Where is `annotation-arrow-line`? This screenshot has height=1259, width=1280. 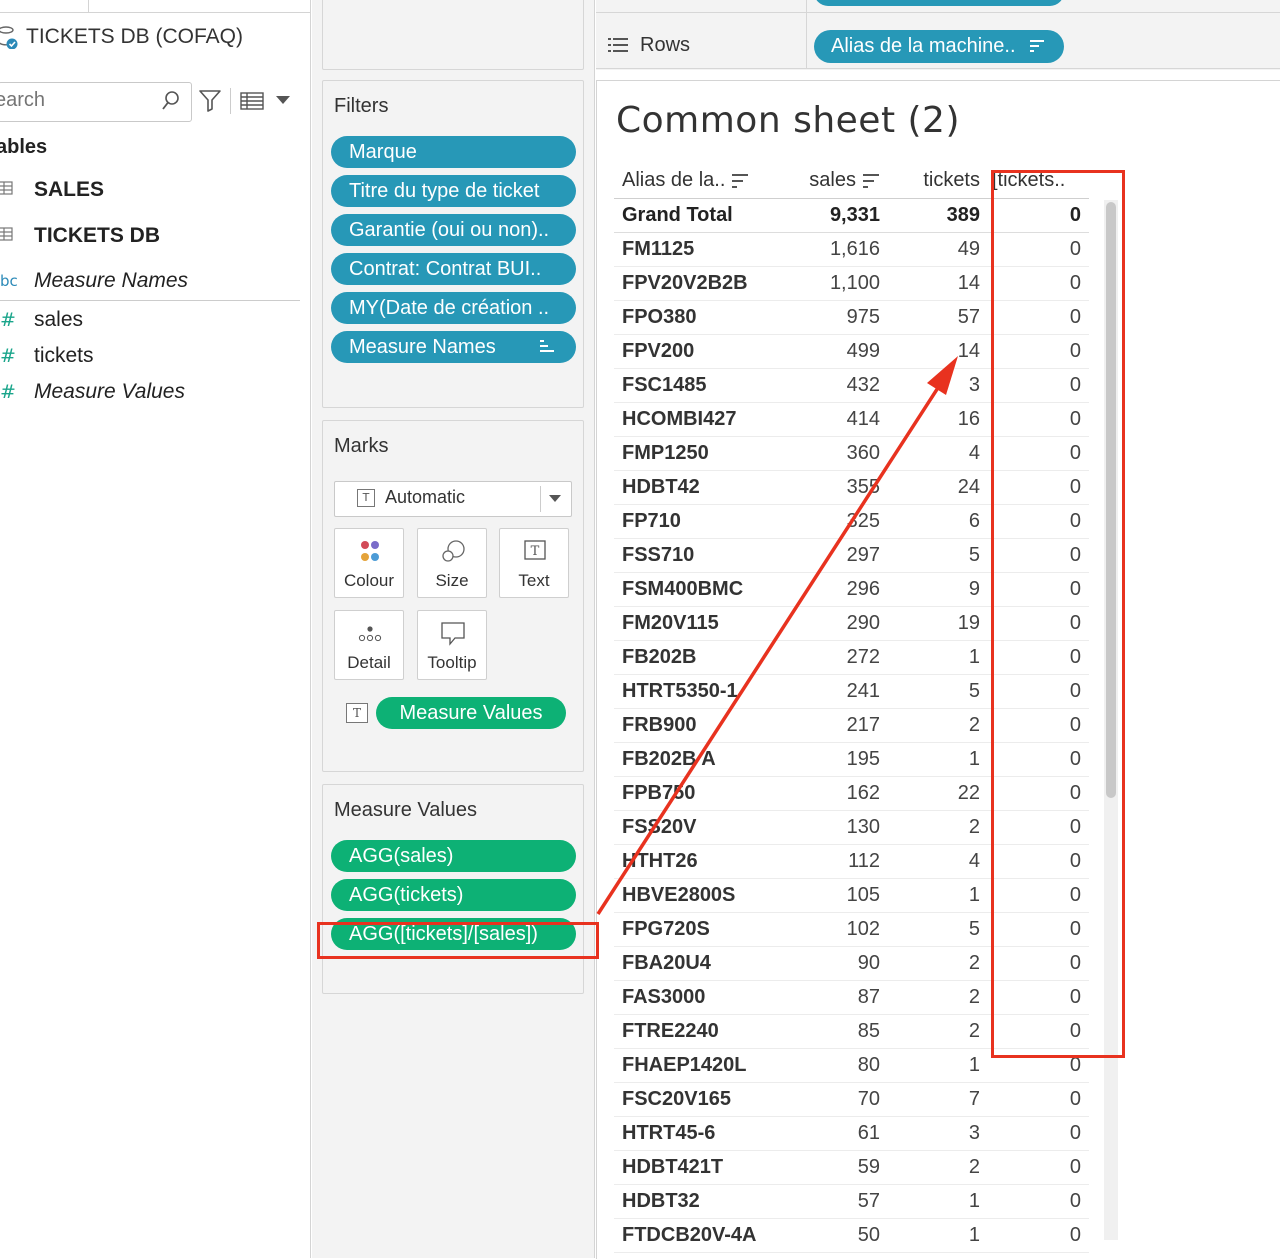 annotation-arrow-line is located at coordinates (770, 647).